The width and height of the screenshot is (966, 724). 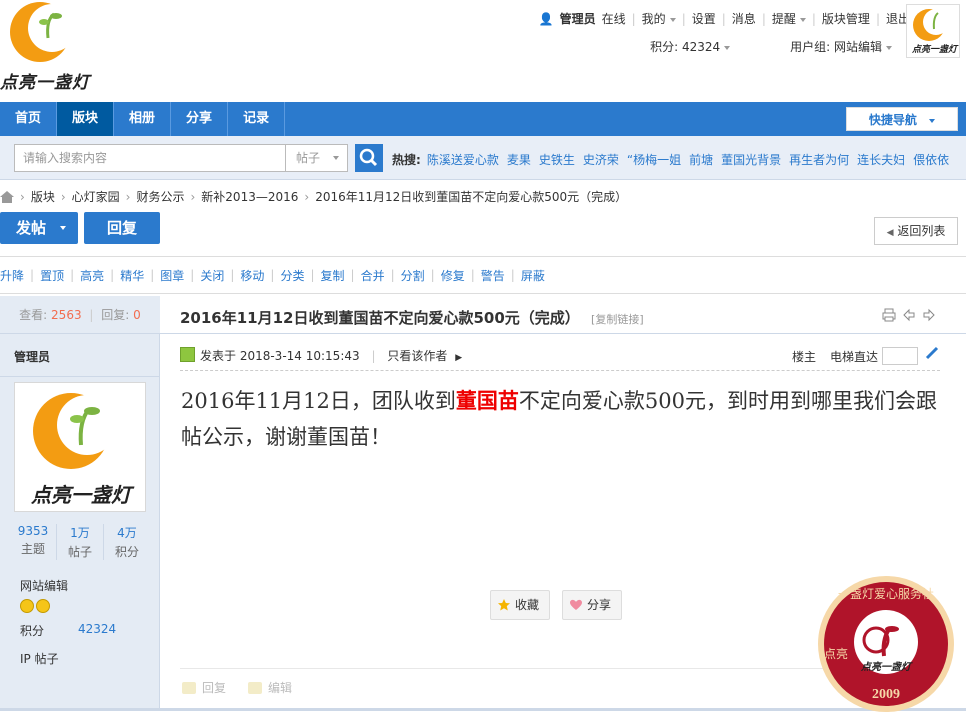 What do you see at coordinates (701, 159) in the screenshot?
I see `hot-search-item: 前塘` at bounding box center [701, 159].